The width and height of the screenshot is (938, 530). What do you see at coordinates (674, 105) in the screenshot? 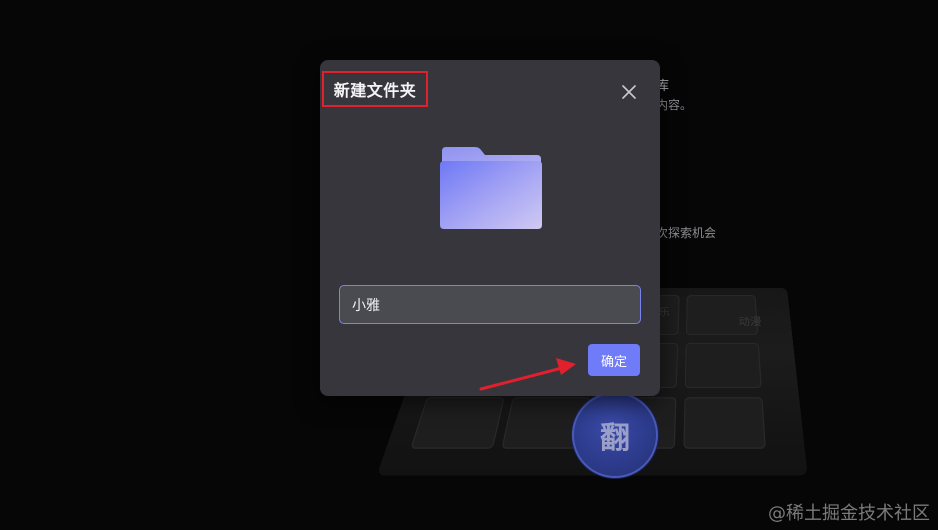
I see `bg-description-fragment: 内容。` at bounding box center [674, 105].